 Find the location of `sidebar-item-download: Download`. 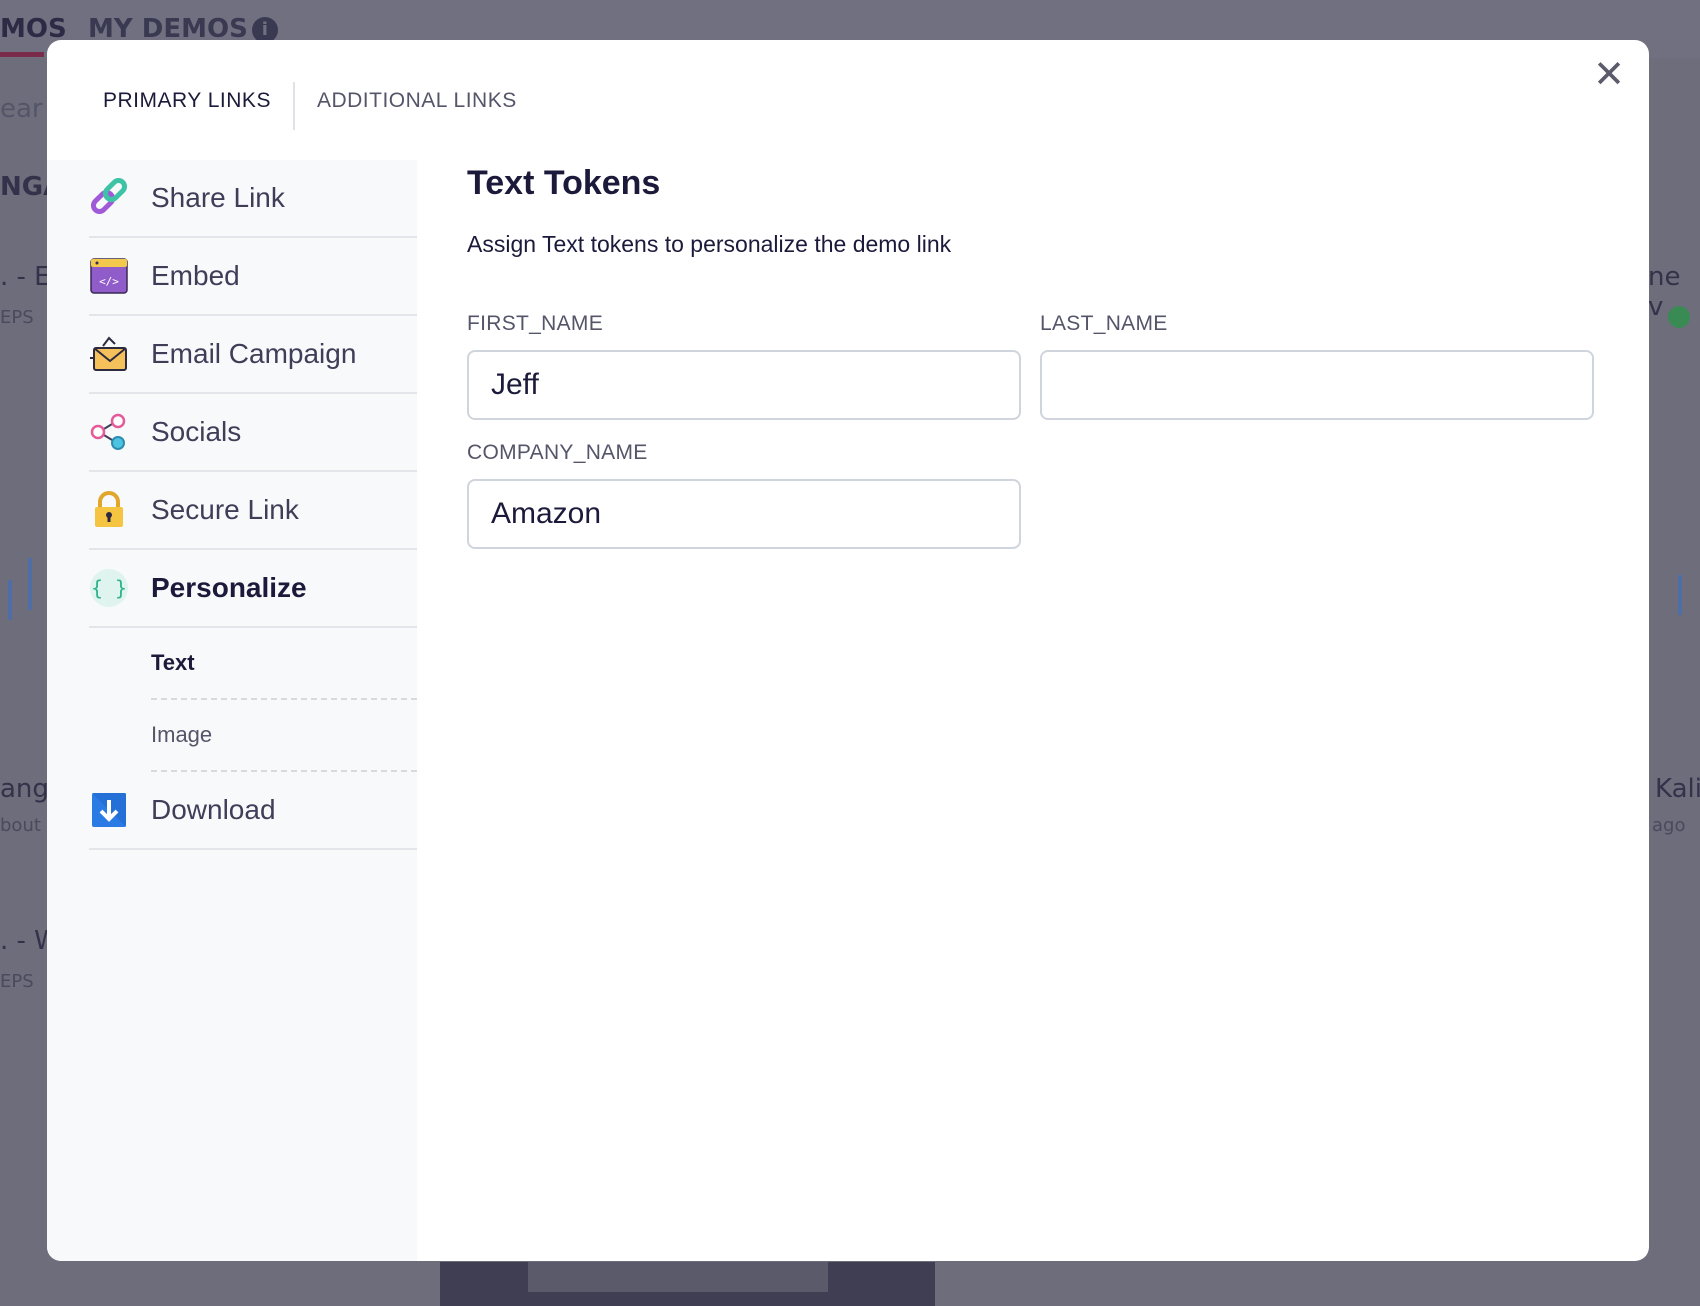

sidebar-item-download: Download is located at coordinates (253, 811).